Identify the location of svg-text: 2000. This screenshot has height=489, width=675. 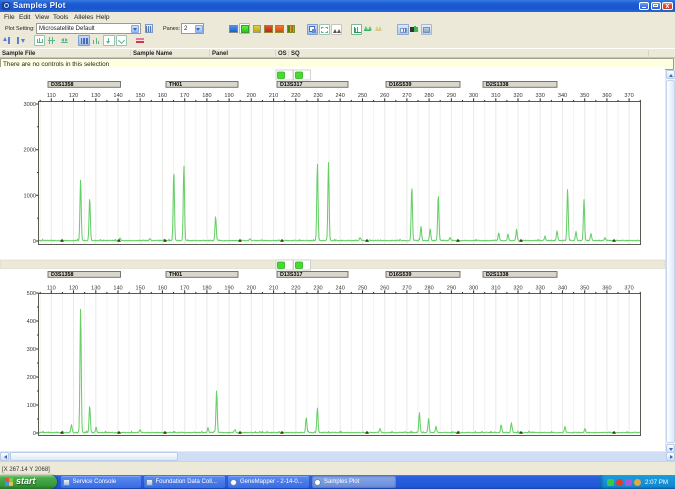
(30, 151).